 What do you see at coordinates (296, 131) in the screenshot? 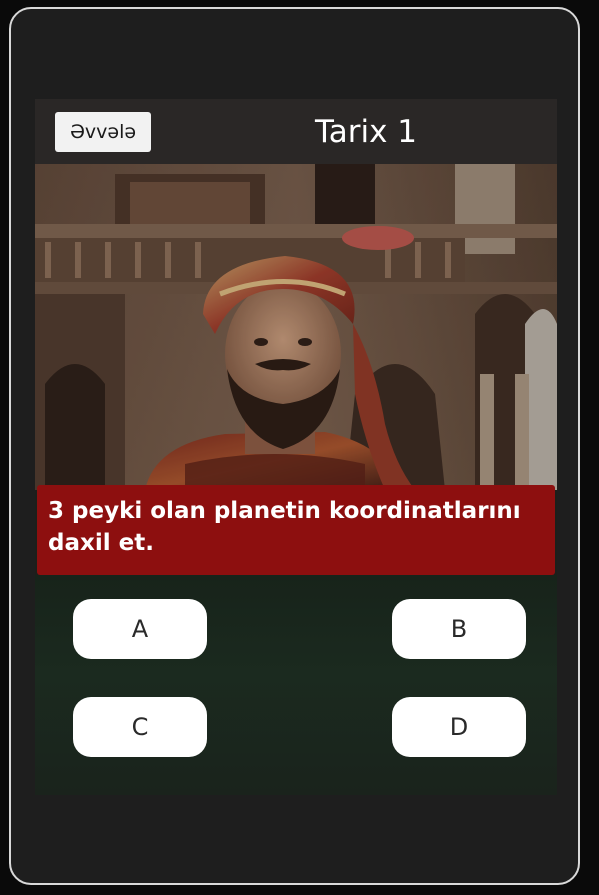
I see `top-bar: Əvvələ Tarix 1` at bounding box center [296, 131].